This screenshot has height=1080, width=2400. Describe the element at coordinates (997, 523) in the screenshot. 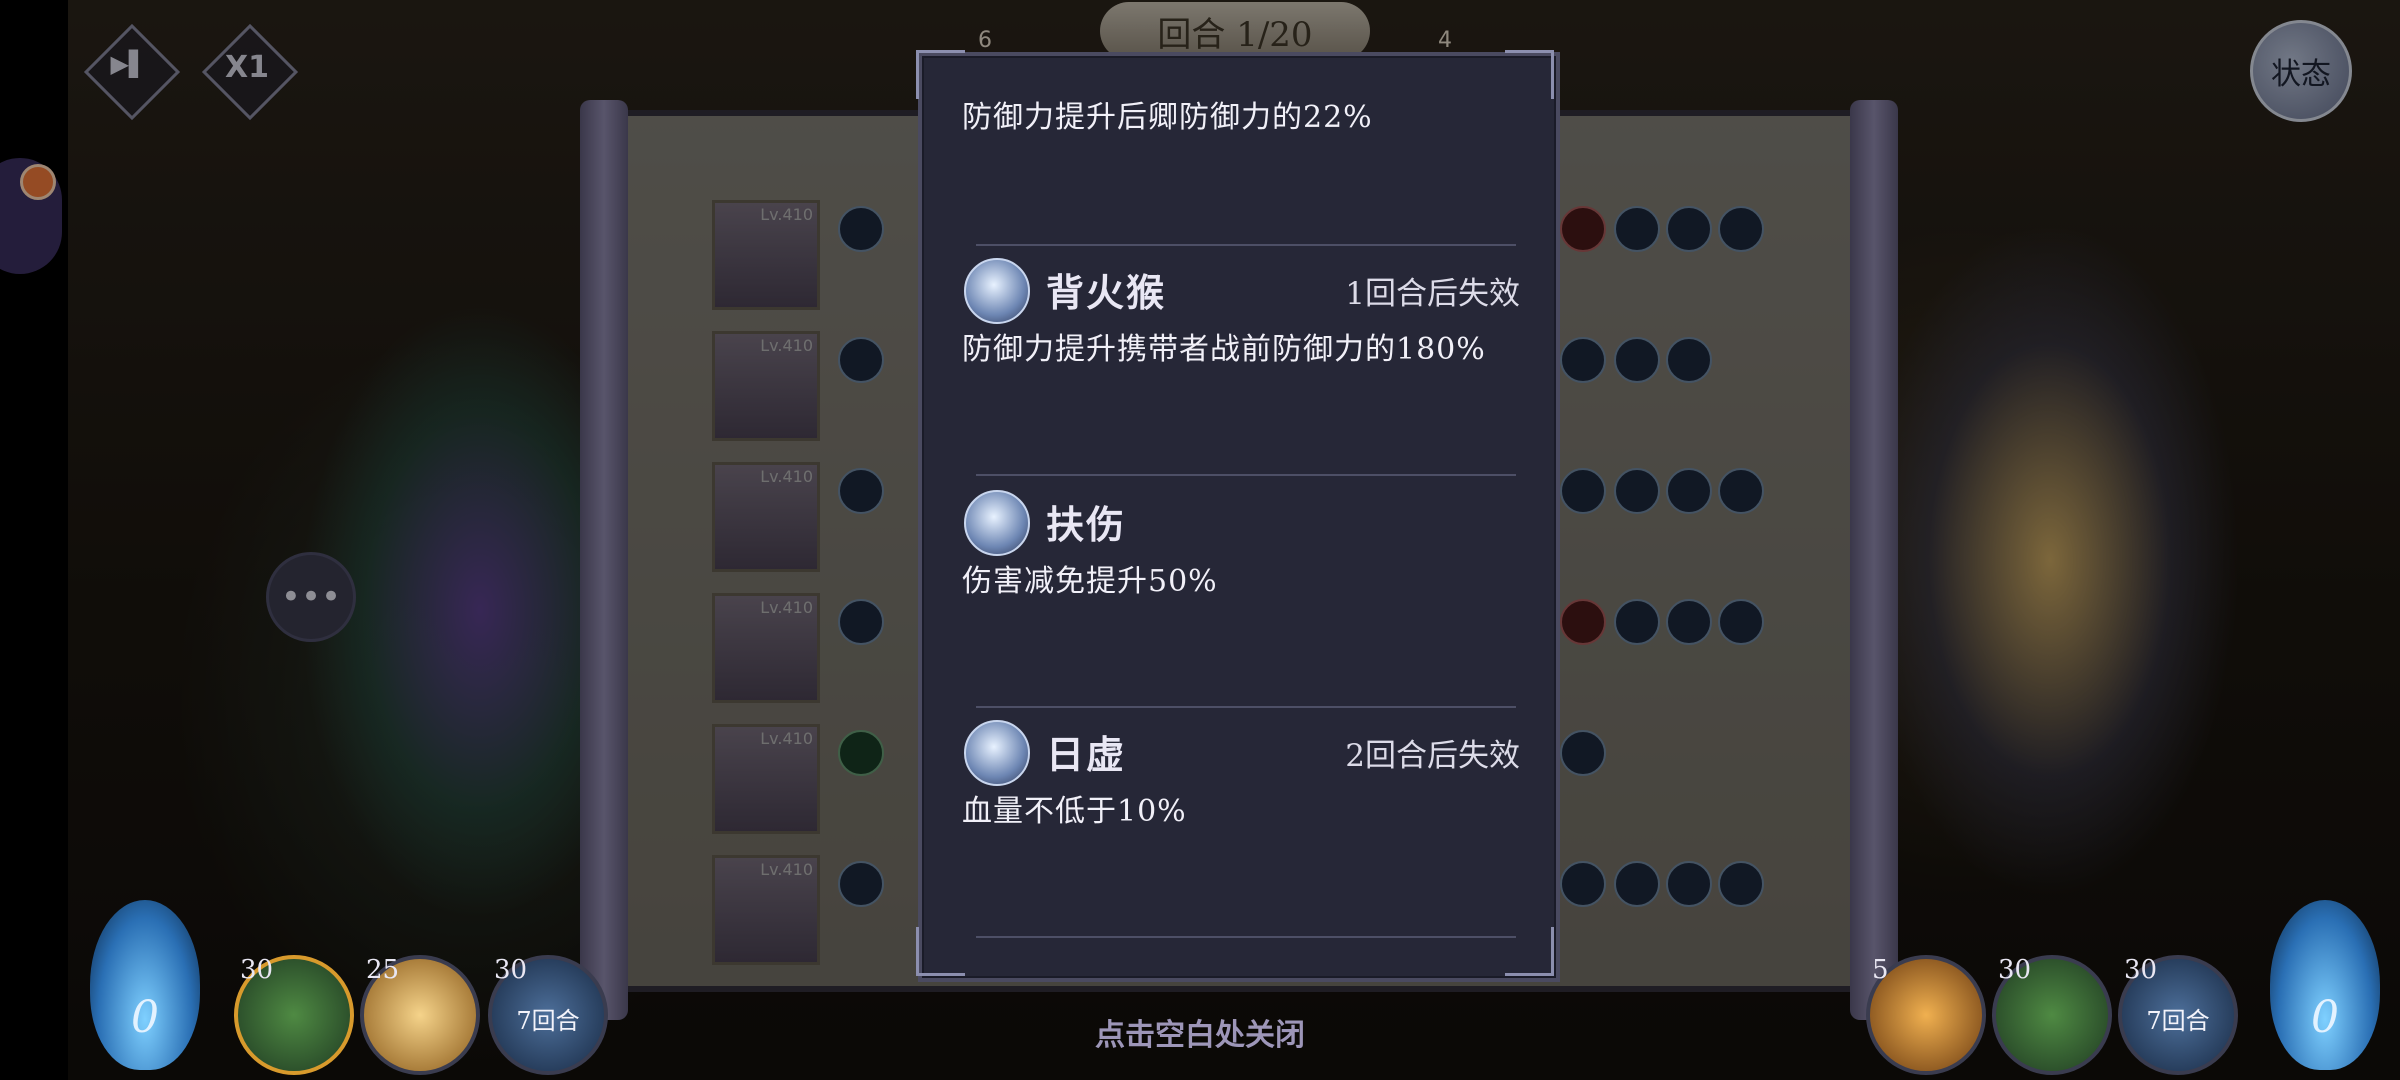

I see `heal-hands-icon` at that location.